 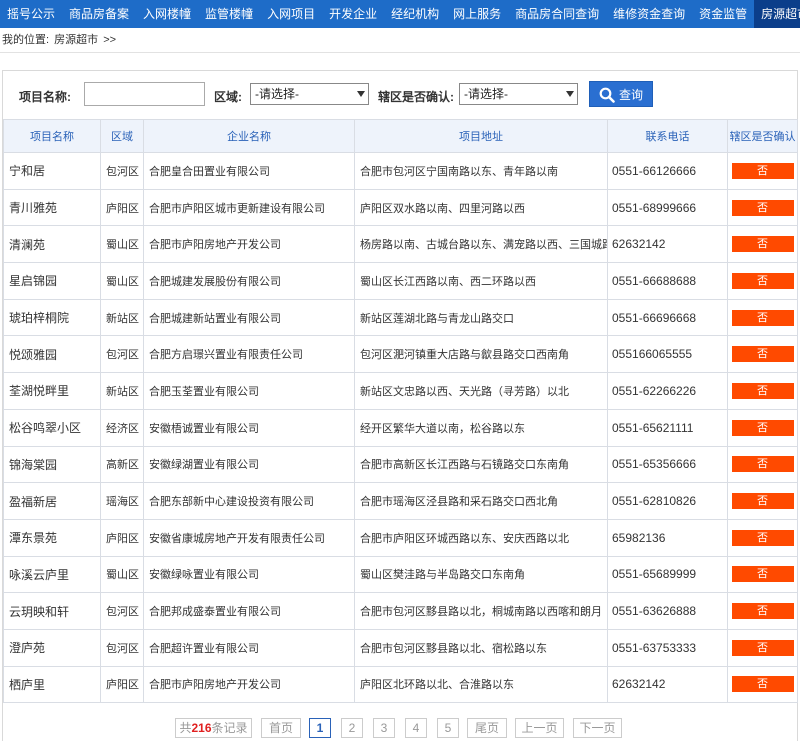 What do you see at coordinates (481, 464) in the screenshot?
I see `address-cell: 合肥市高新区长江西路与石镜路交口东南角` at bounding box center [481, 464].